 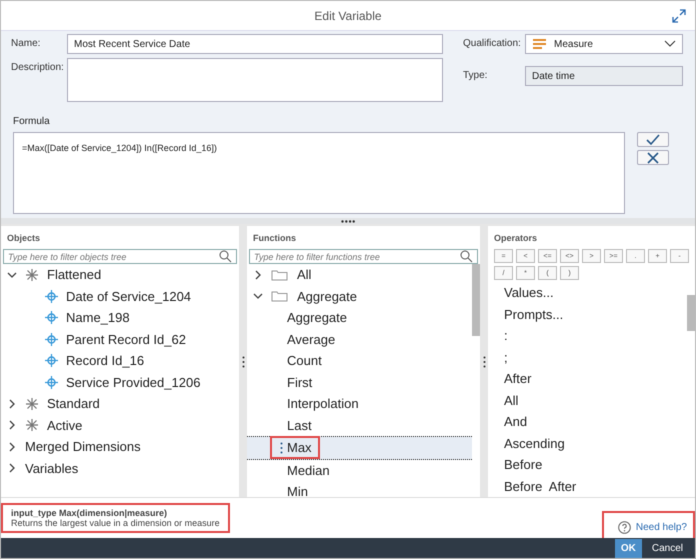 What do you see at coordinates (120, 296) in the screenshot?
I see `tree-item: Date of Service_1204` at bounding box center [120, 296].